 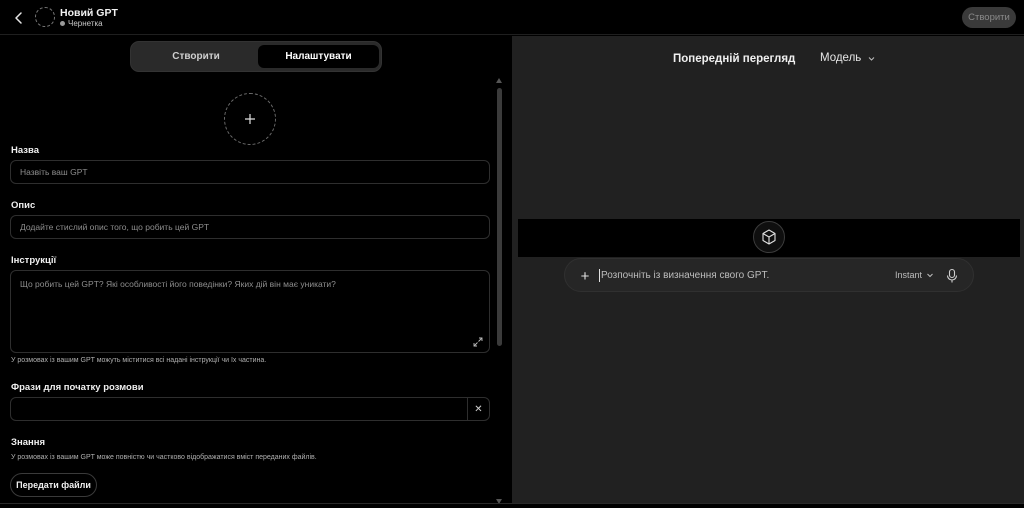 I want to click on microphone-icon, so click(x=952, y=276).